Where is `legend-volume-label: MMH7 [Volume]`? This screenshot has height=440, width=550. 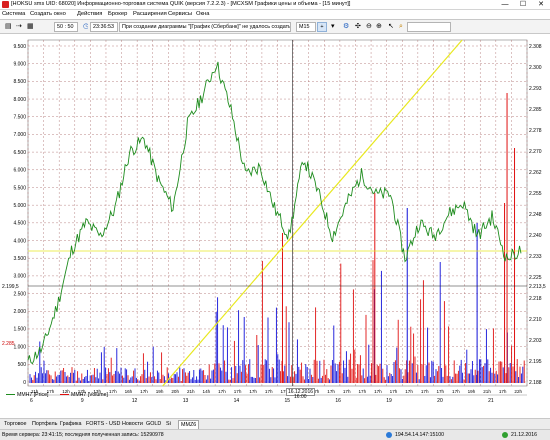 legend-volume-label: MMH7 [Volume] is located at coordinates (89, 395).